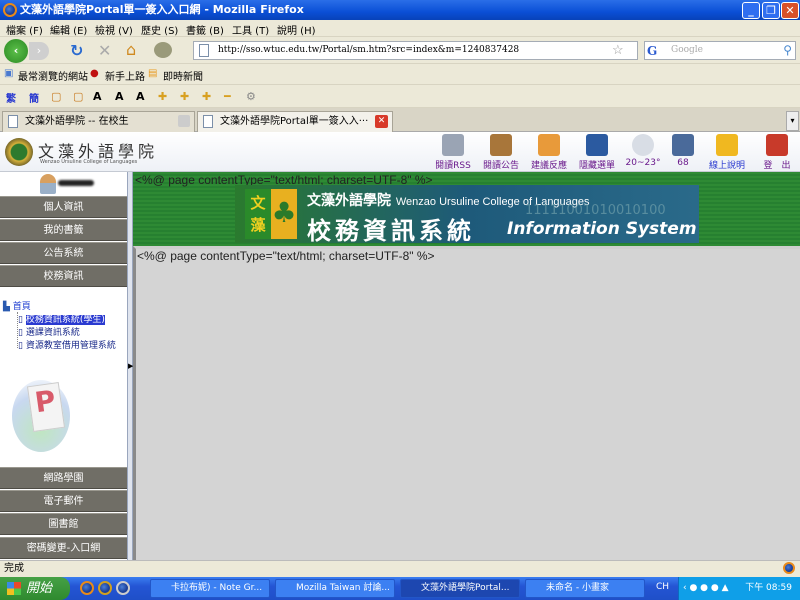  What do you see at coordinates (9, 73) in the screenshot?
I see `folder-icon: ▣` at bounding box center [9, 73].